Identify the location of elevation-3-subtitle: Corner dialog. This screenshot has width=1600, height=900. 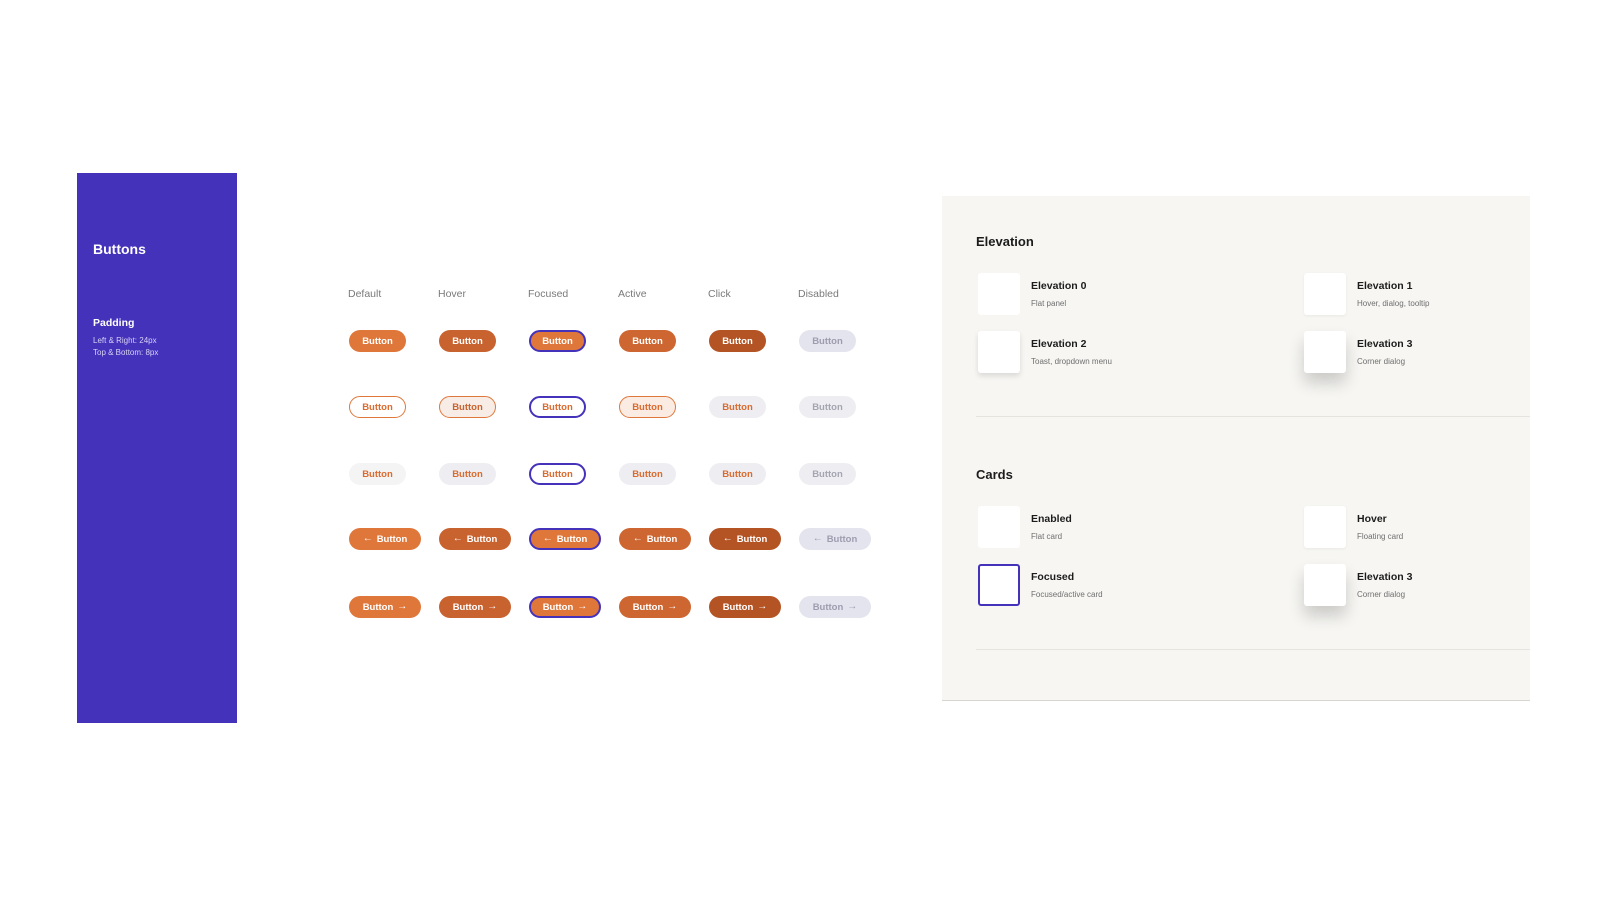
(1381, 361).